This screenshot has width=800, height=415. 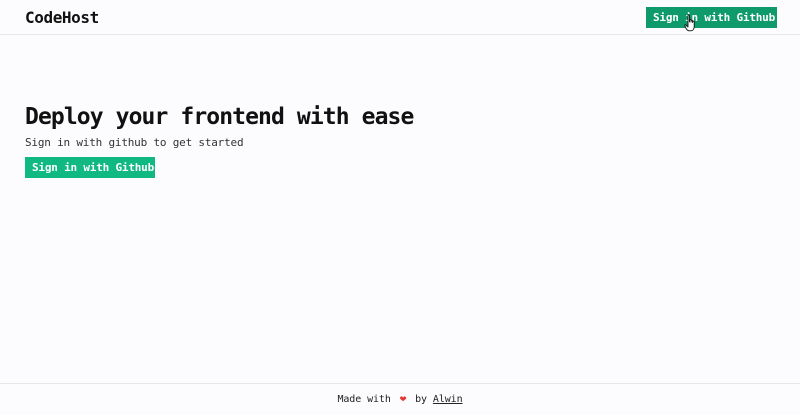 What do you see at coordinates (62, 17) in the screenshot?
I see `brand-logo: CodeHost` at bounding box center [62, 17].